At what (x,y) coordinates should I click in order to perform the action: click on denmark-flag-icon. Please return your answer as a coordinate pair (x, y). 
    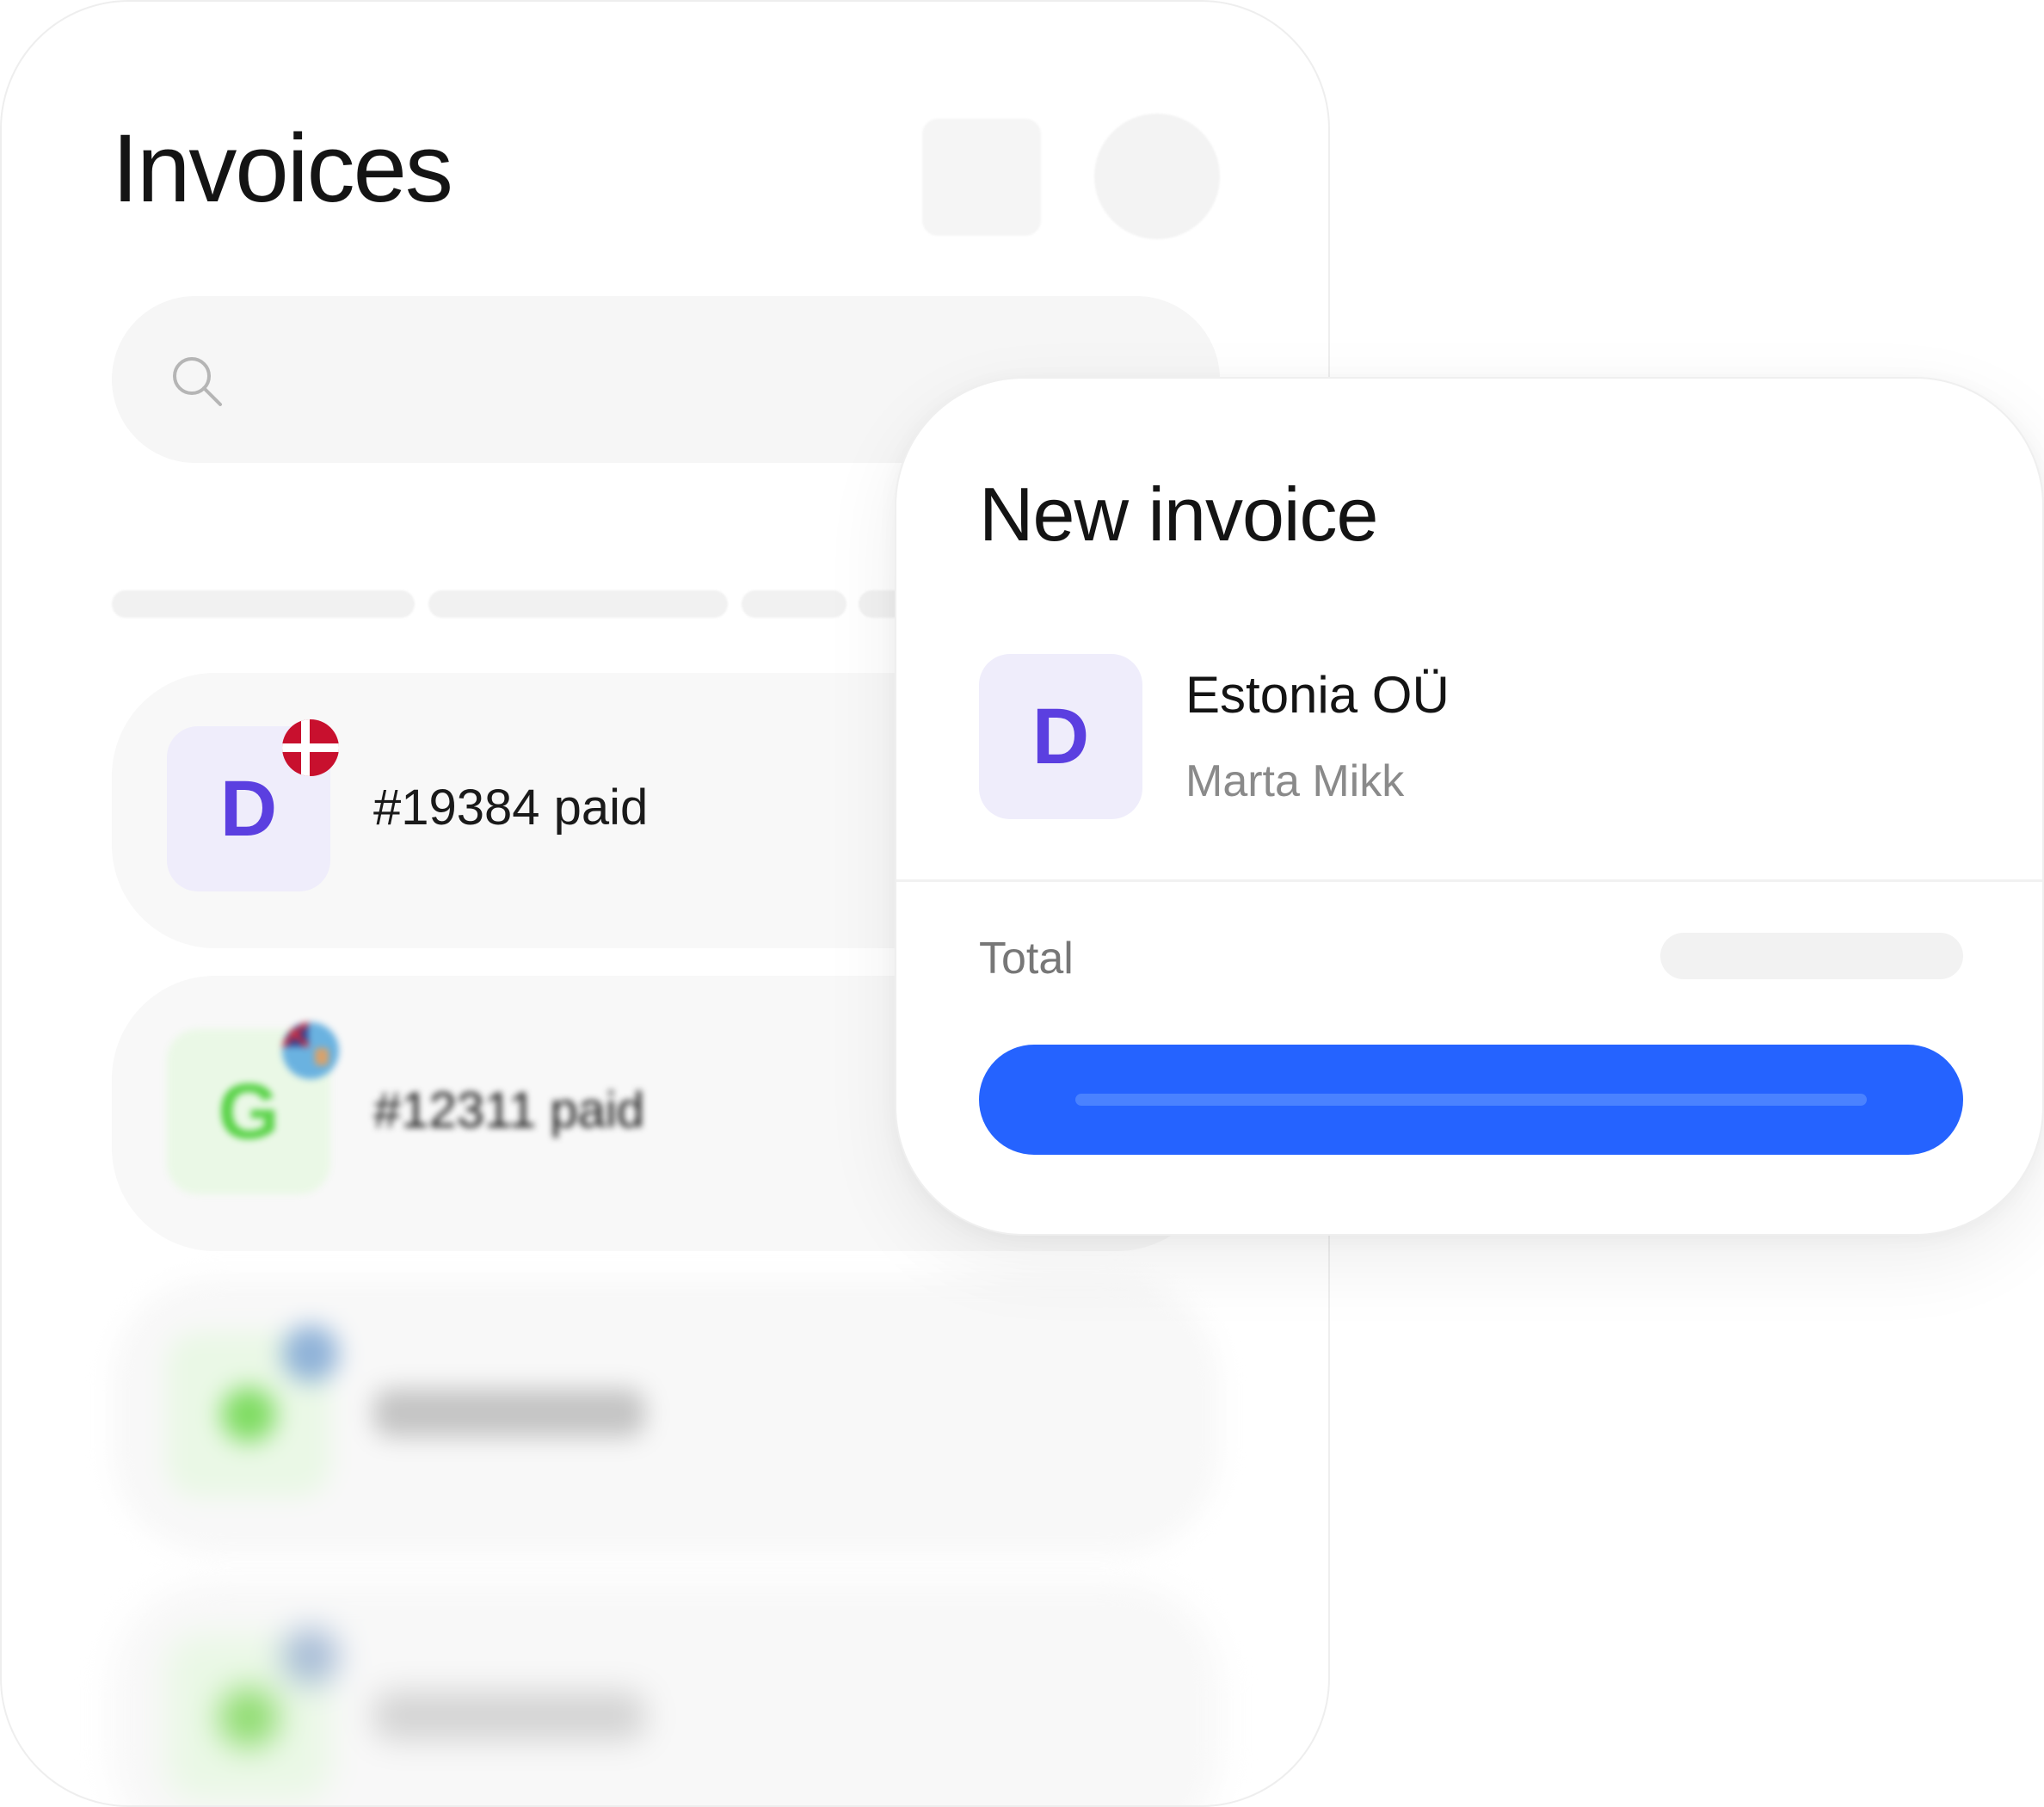
    Looking at the image, I should click on (310, 747).